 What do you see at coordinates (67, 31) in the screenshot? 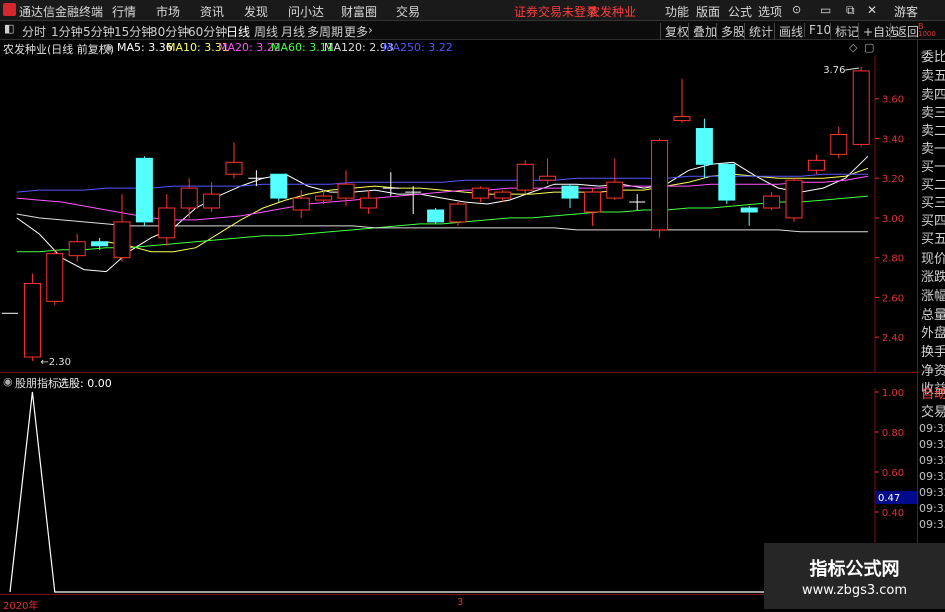
I see `period-1min: 1分钟` at bounding box center [67, 31].